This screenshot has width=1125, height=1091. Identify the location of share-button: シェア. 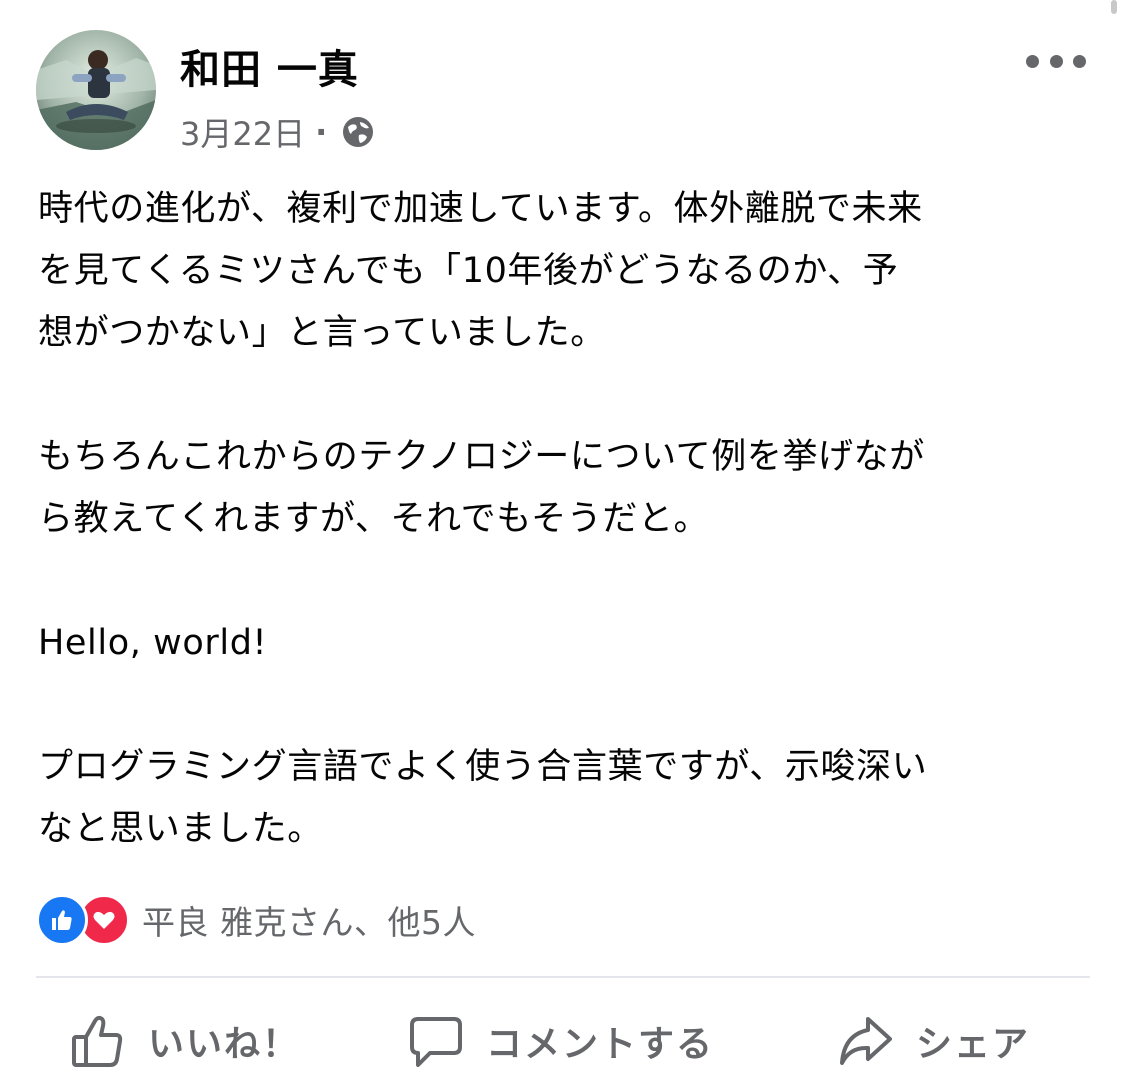
(934, 1041).